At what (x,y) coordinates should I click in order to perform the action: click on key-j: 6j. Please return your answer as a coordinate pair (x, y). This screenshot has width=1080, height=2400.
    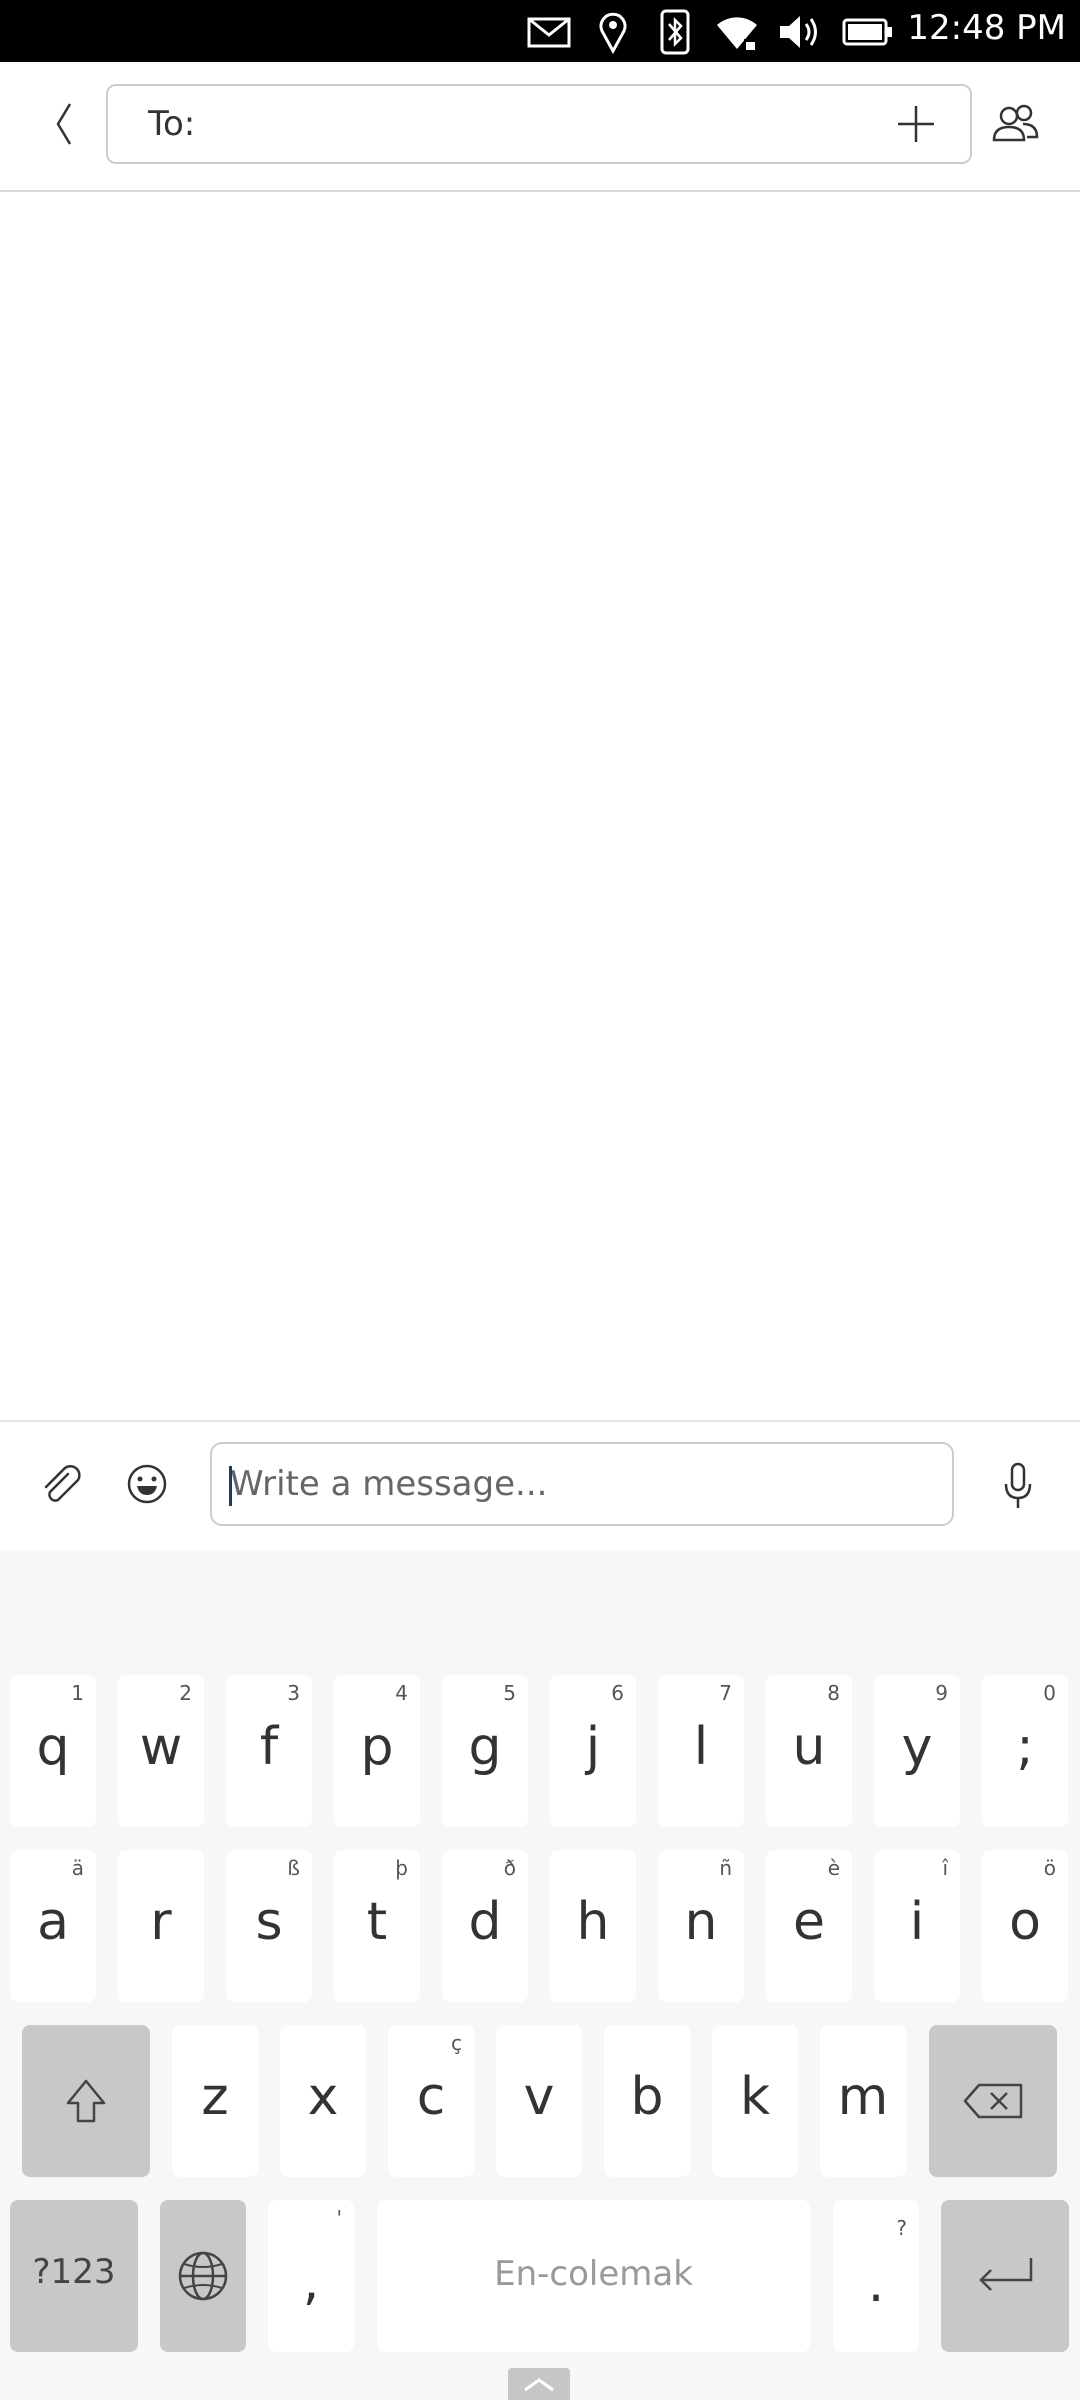
    Looking at the image, I should click on (593, 1751).